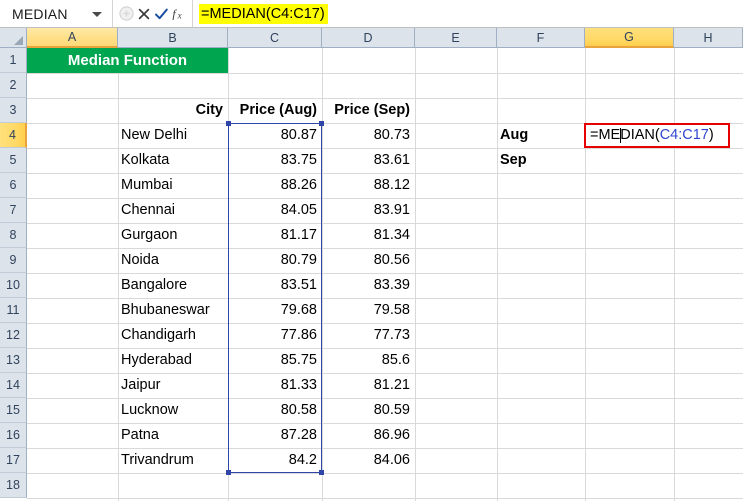 This screenshot has height=501, width=743. What do you see at coordinates (368, 38) in the screenshot?
I see `column-header-d: D` at bounding box center [368, 38].